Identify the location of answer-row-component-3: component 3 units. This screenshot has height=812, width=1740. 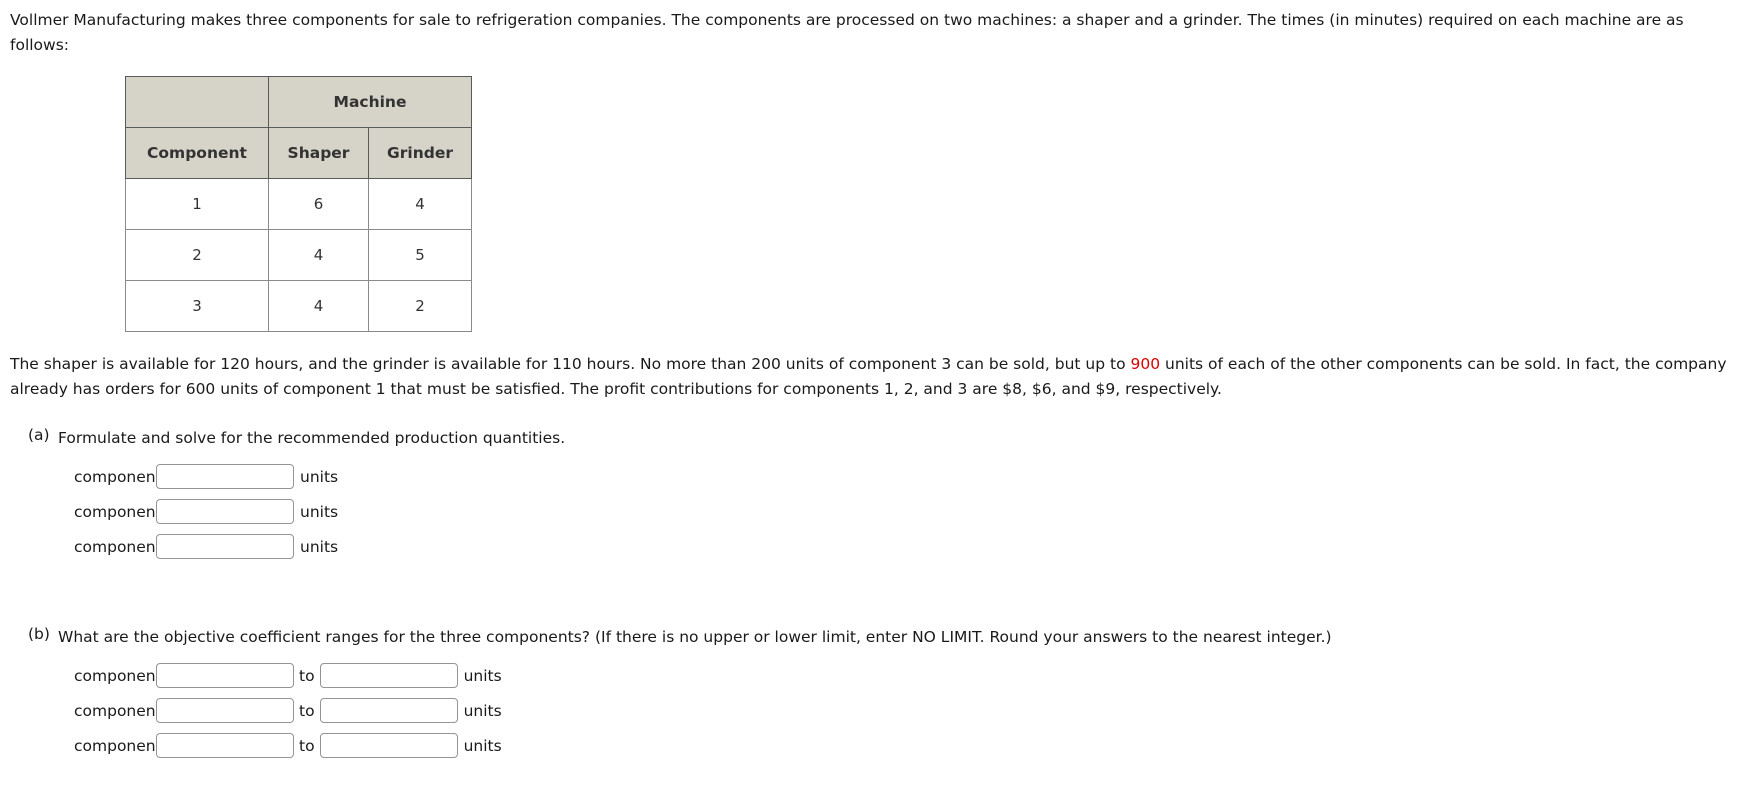
(870, 546).